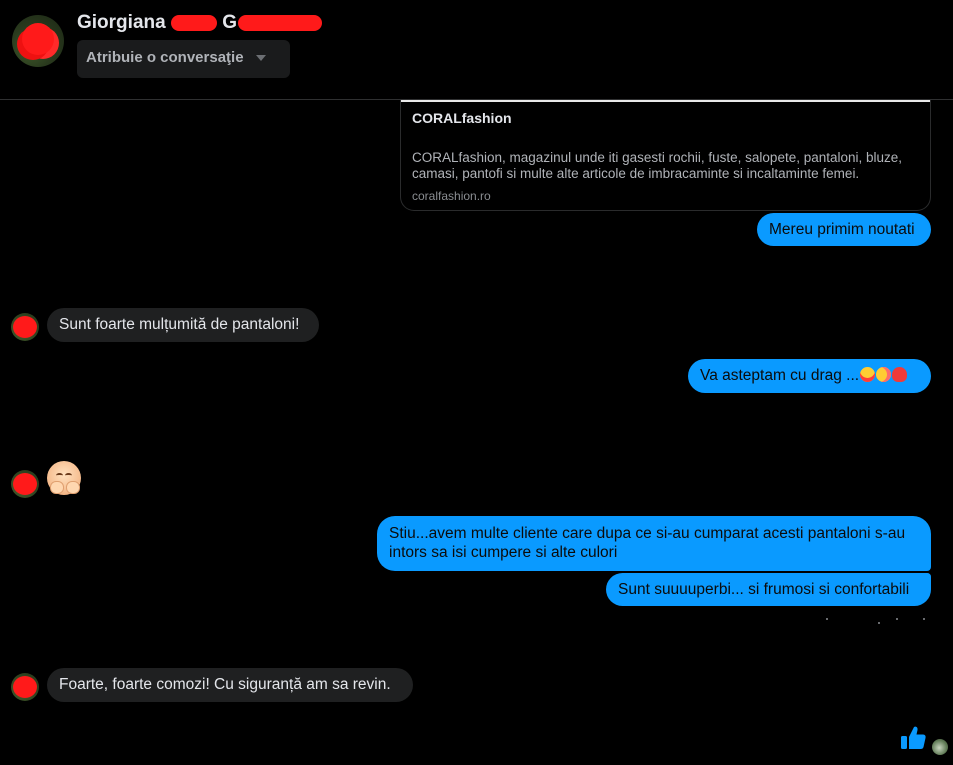 This screenshot has width=953, height=765. What do you see at coordinates (884, 374) in the screenshot?
I see `blowing-kiss-emoji` at bounding box center [884, 374].